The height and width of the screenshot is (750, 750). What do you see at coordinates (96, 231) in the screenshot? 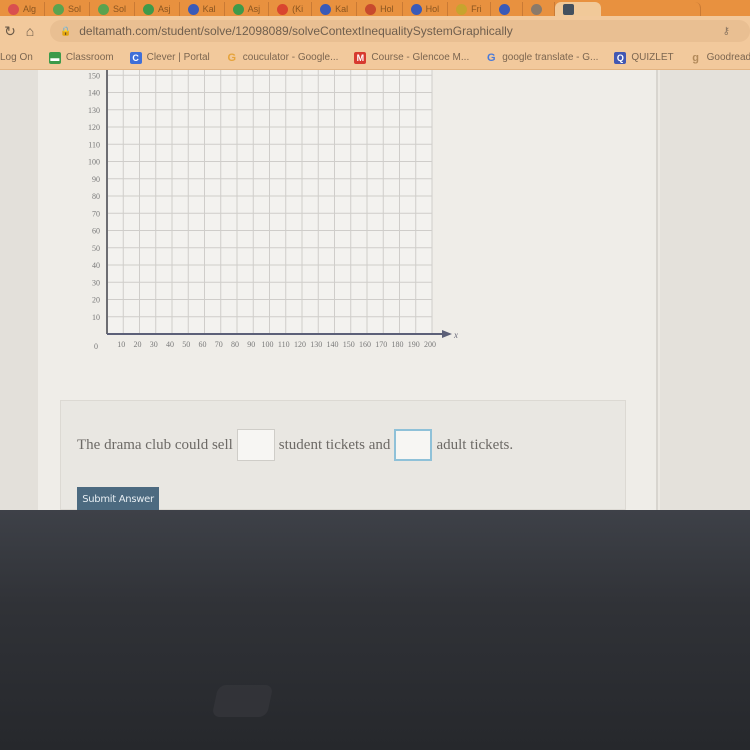
I see `y-tick-label: 60` at bounding box center [96, 231].